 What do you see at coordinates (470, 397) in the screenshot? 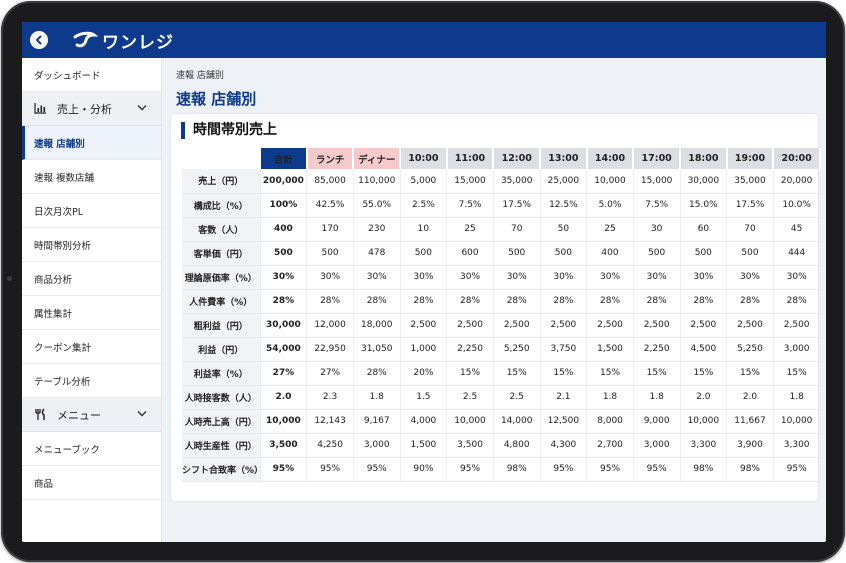
I see `table-cell: 2.5` at bounding box center [470, 397].